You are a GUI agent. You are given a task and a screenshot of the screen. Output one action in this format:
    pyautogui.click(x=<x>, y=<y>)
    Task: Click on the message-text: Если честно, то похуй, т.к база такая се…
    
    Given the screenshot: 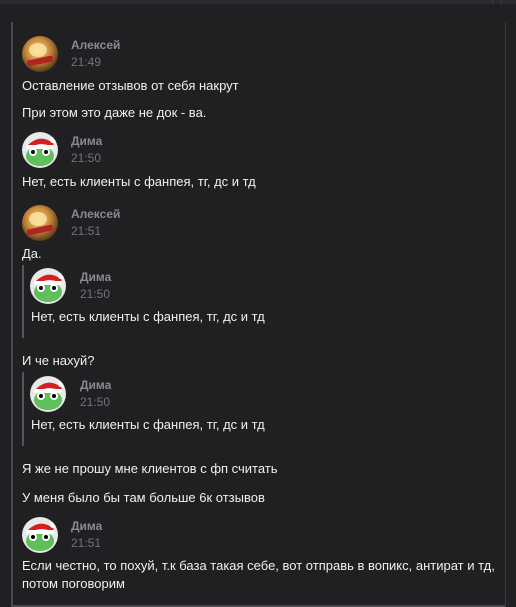 What is the action you would take?
    pyautogui.click(x=258, y=574)
    